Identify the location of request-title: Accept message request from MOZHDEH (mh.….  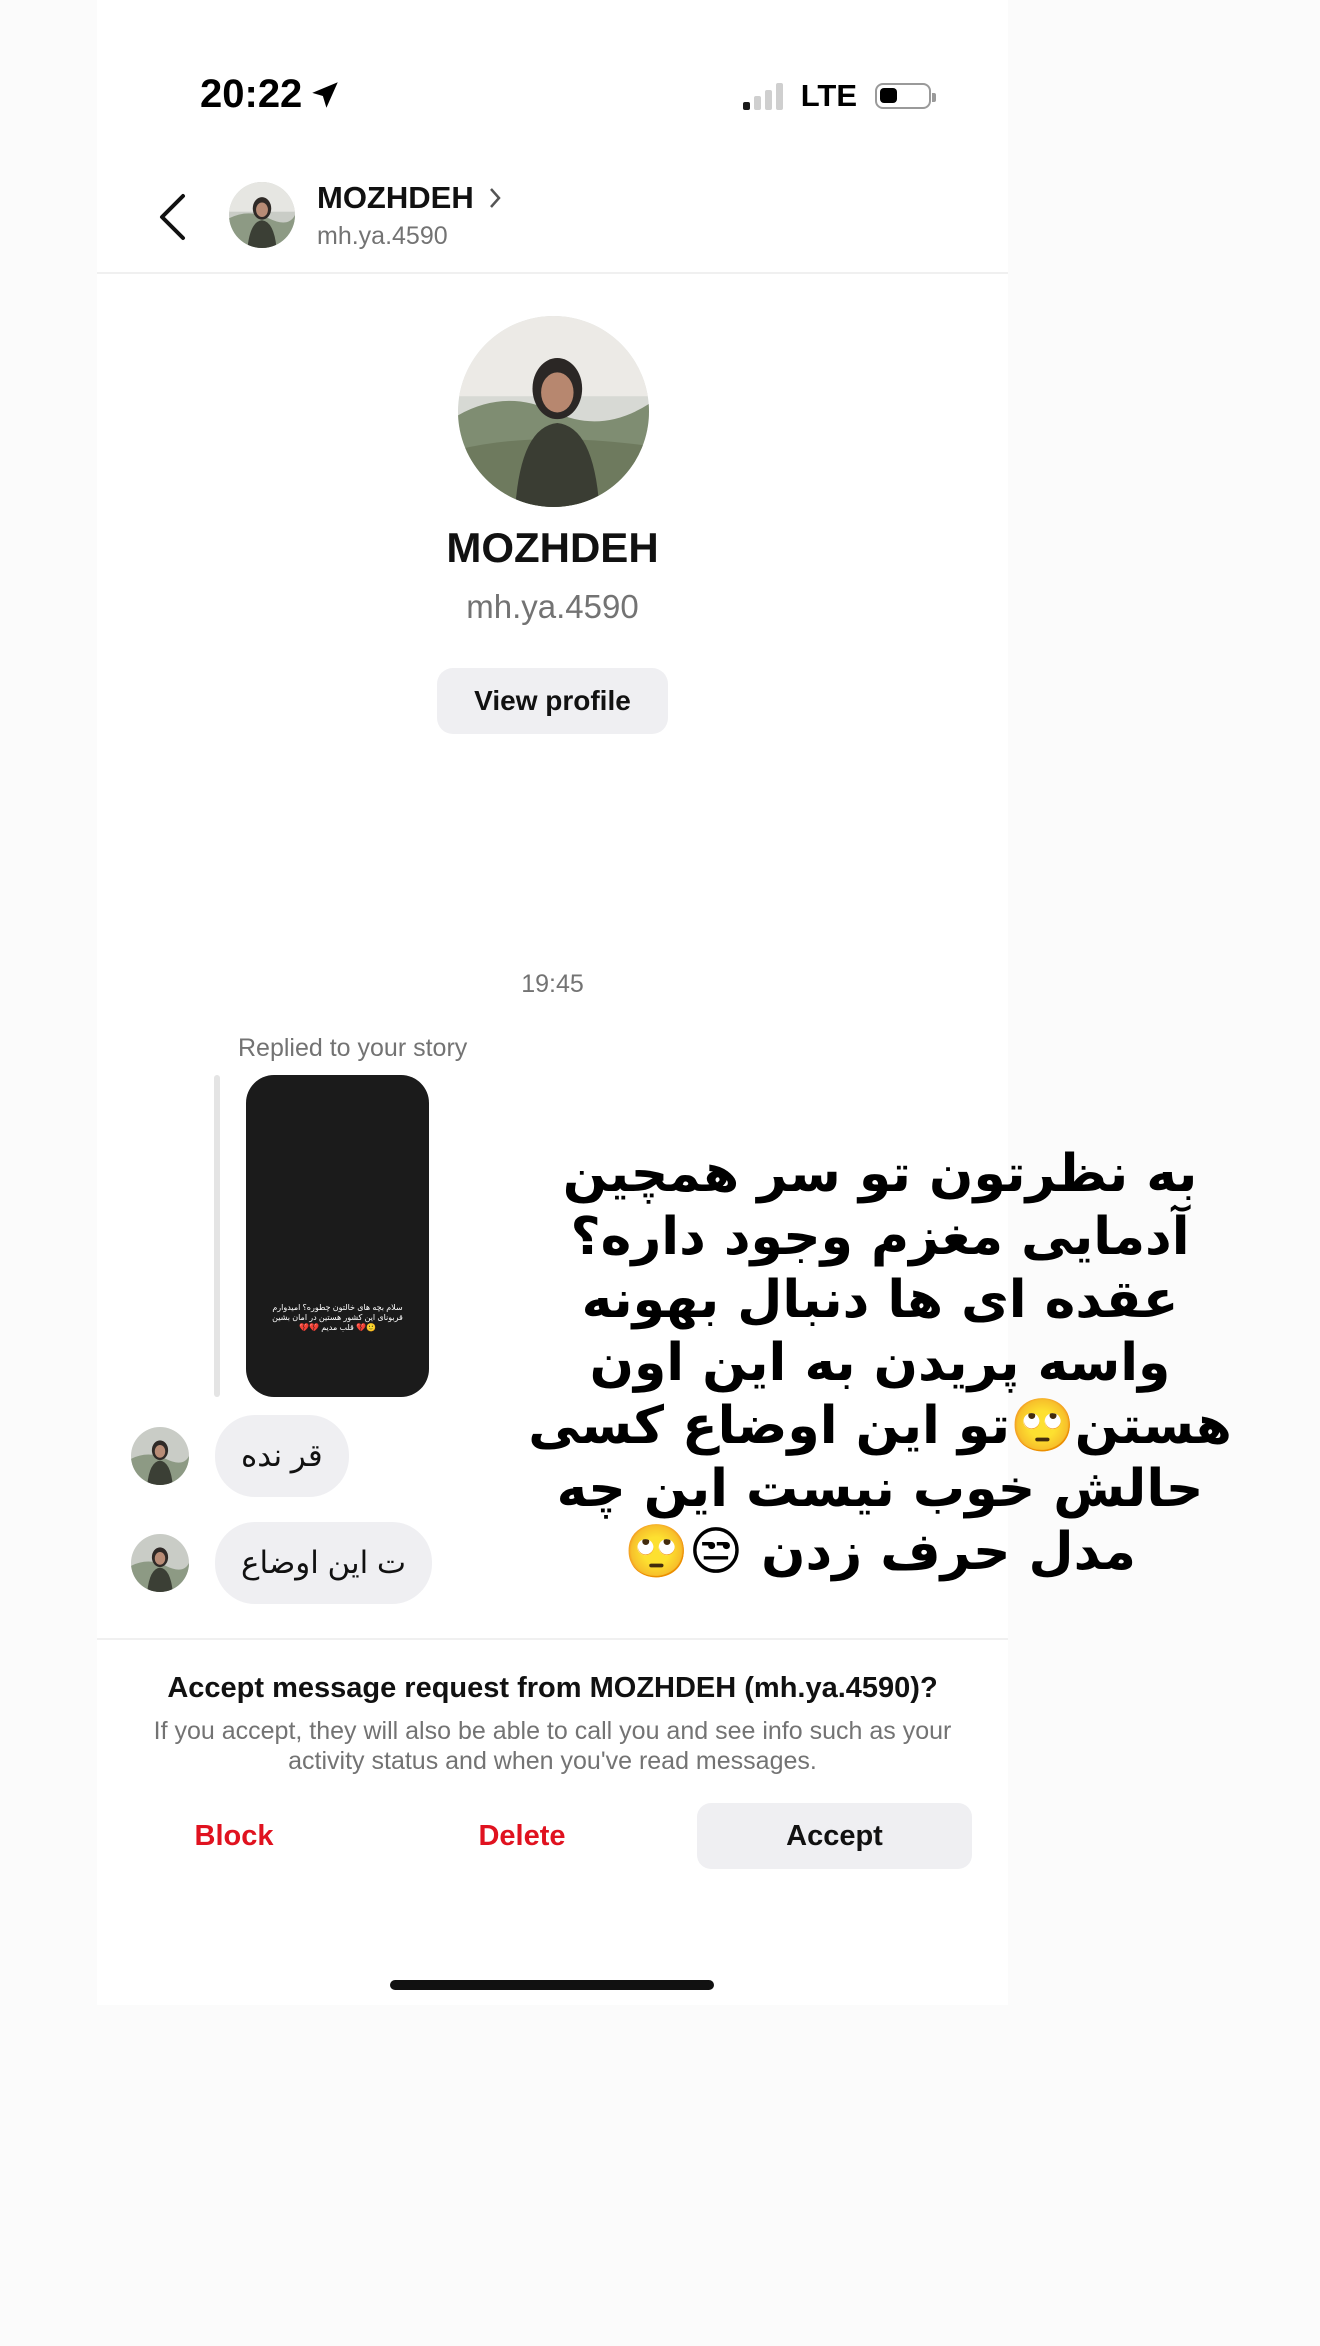
(552, 1688).